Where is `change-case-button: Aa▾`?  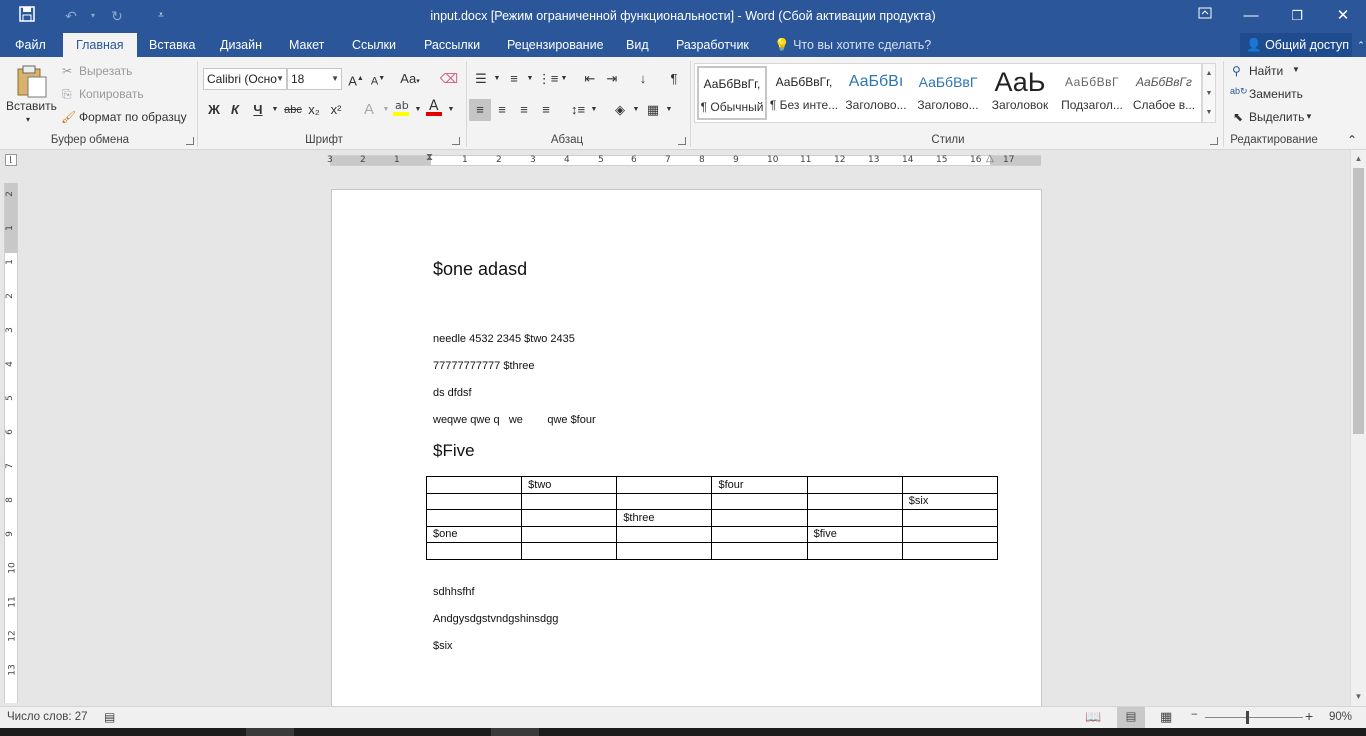 change-case-button: Aa▾ is located at coordinates (410, 79).